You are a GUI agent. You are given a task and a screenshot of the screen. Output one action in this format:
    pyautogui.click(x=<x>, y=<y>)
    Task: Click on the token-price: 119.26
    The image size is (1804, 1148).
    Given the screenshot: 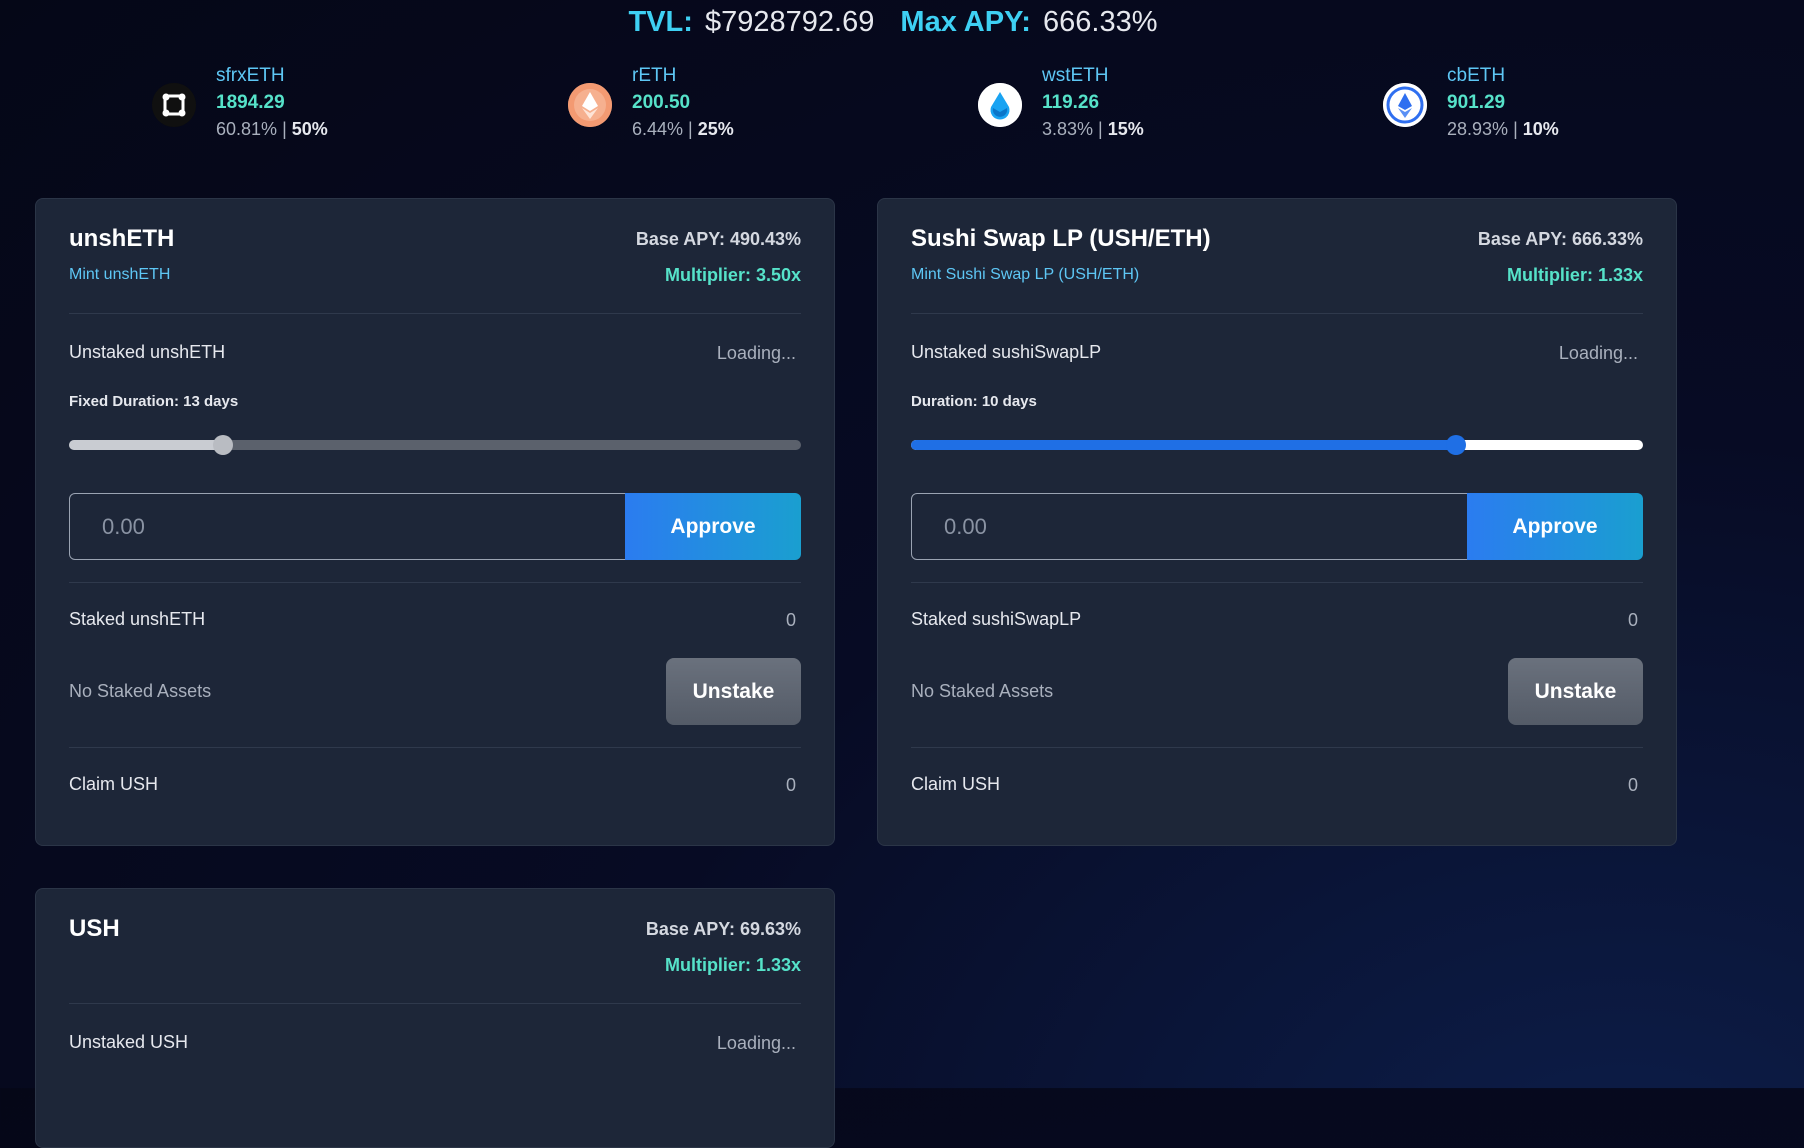 What is the action you would take?
    pyautogui.click(x=1071, y=102)
    